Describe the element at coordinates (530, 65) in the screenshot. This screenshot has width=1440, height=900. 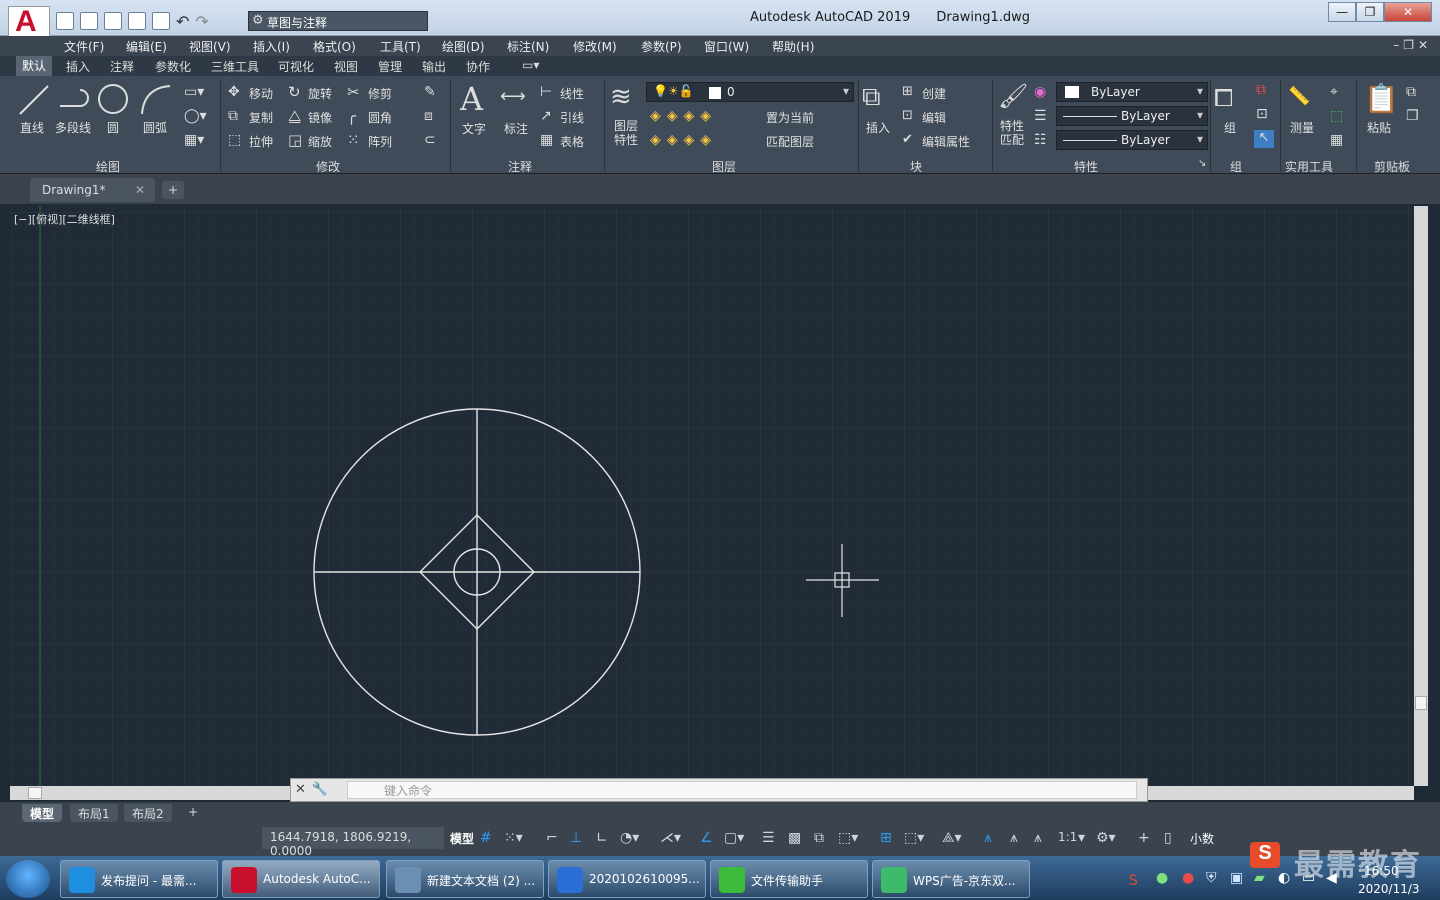
I see `ribbon-toggle-icon: ▭▾` at that location.